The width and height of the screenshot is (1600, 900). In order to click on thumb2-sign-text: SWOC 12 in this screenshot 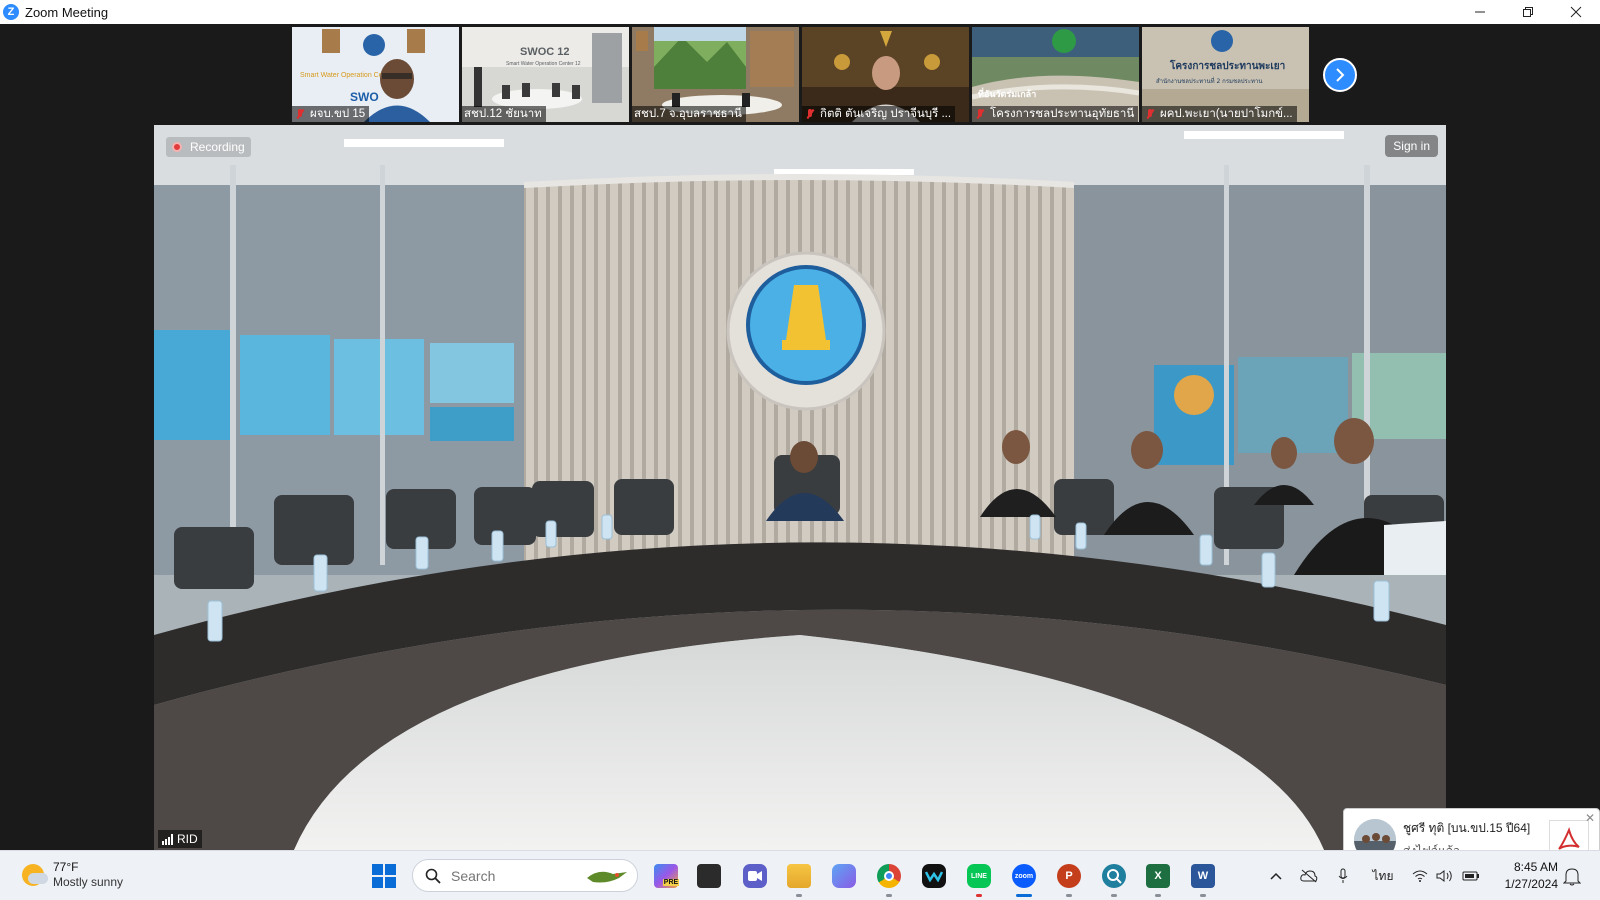, I will do `click(545, 52)`.